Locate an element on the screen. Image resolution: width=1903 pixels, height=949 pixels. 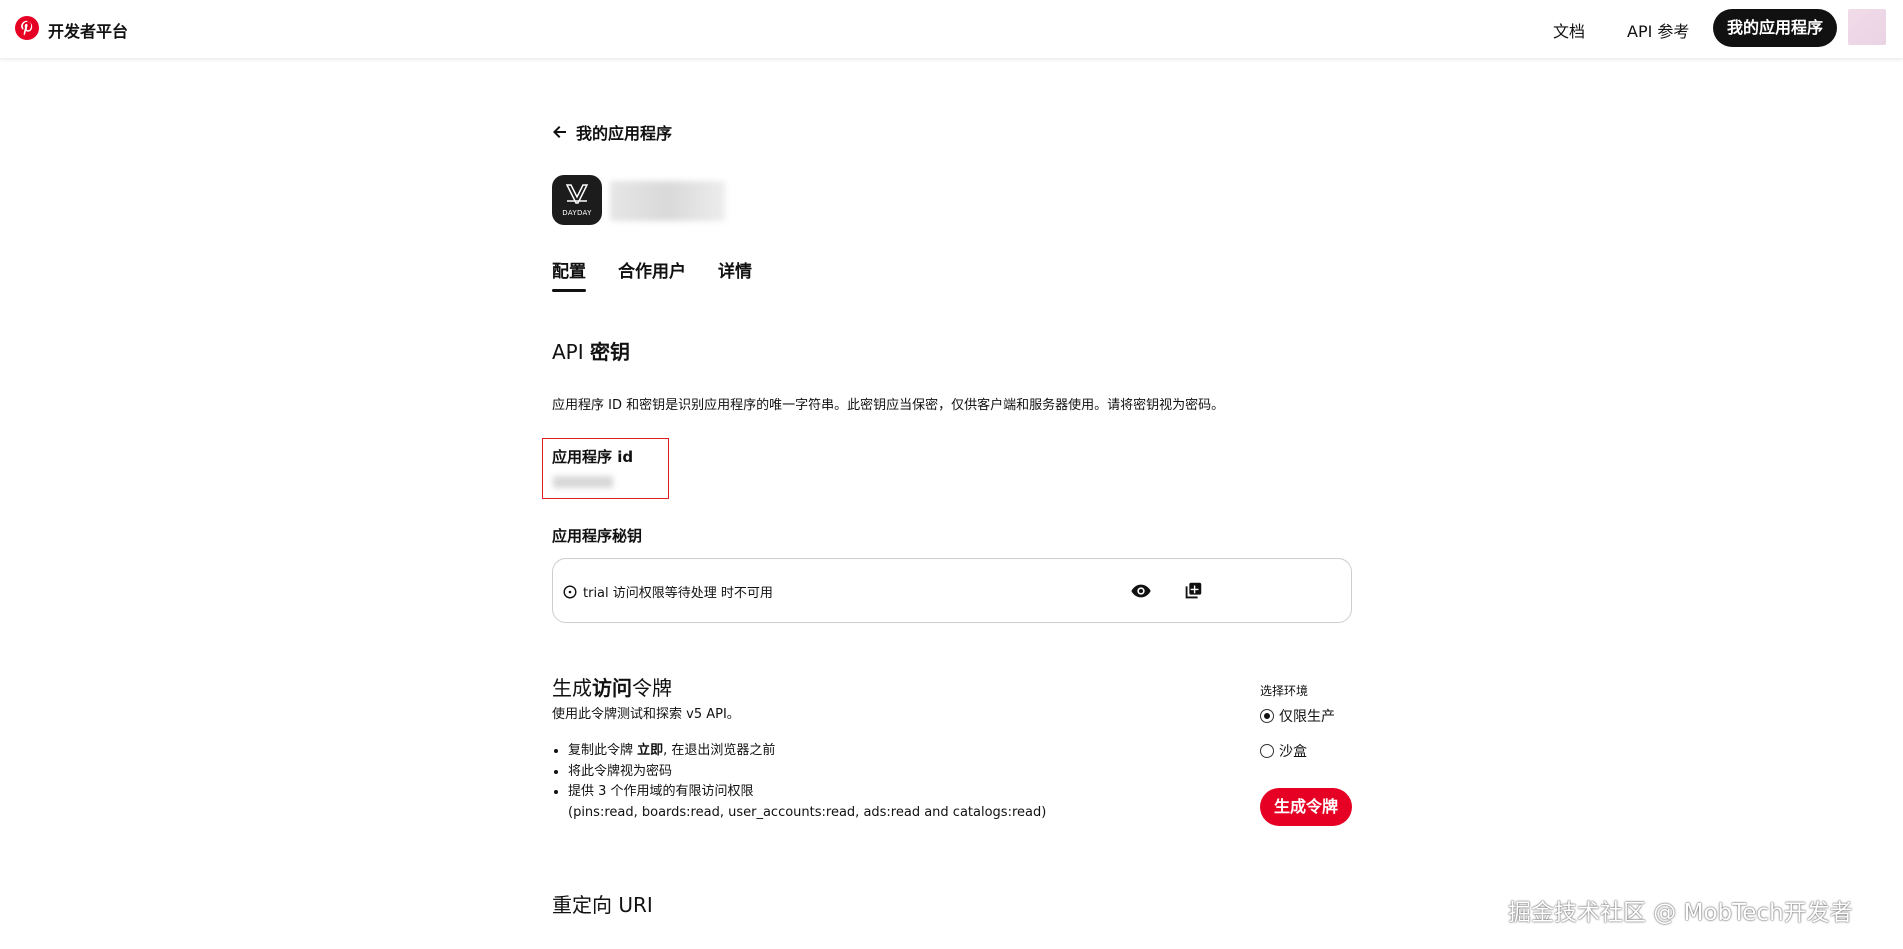
redirect-uri-title: 重定向 URI is located at coordinates (602, 905).